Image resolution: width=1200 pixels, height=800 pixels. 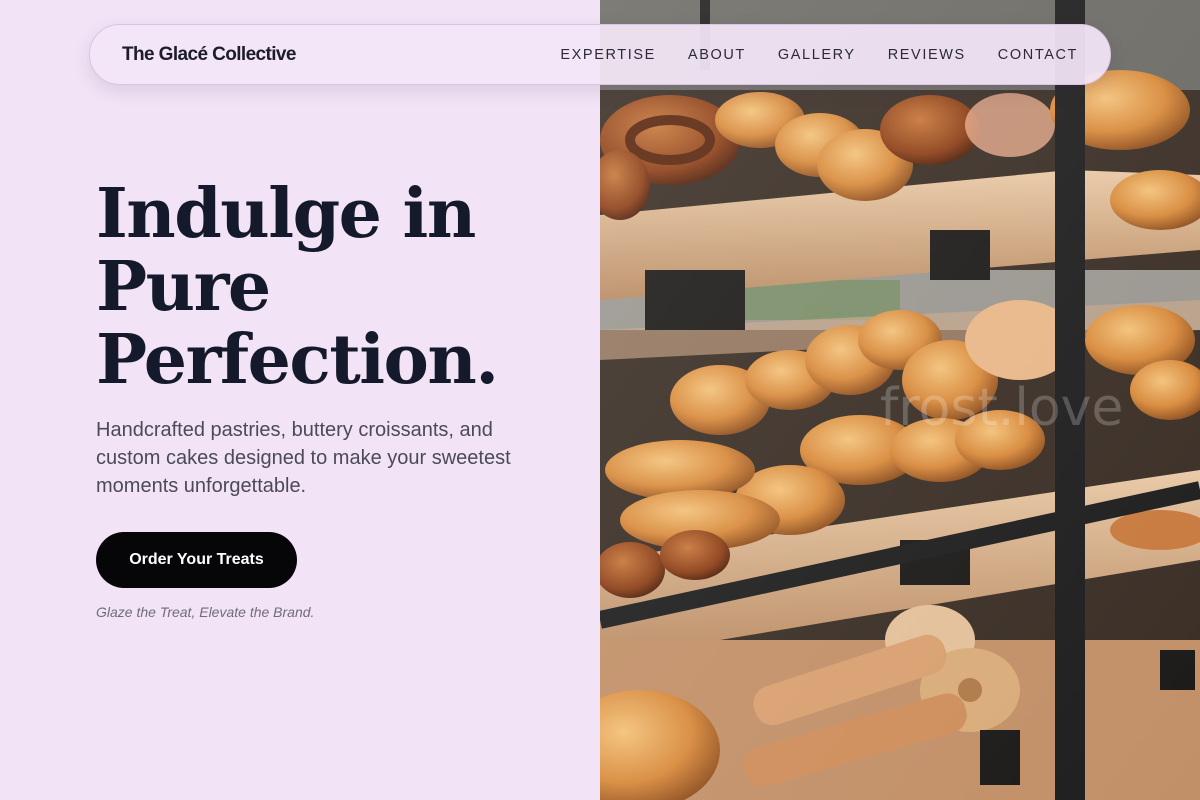 I want to click on hero-headline-line-3: Perfection., so click(x=297, y=360).